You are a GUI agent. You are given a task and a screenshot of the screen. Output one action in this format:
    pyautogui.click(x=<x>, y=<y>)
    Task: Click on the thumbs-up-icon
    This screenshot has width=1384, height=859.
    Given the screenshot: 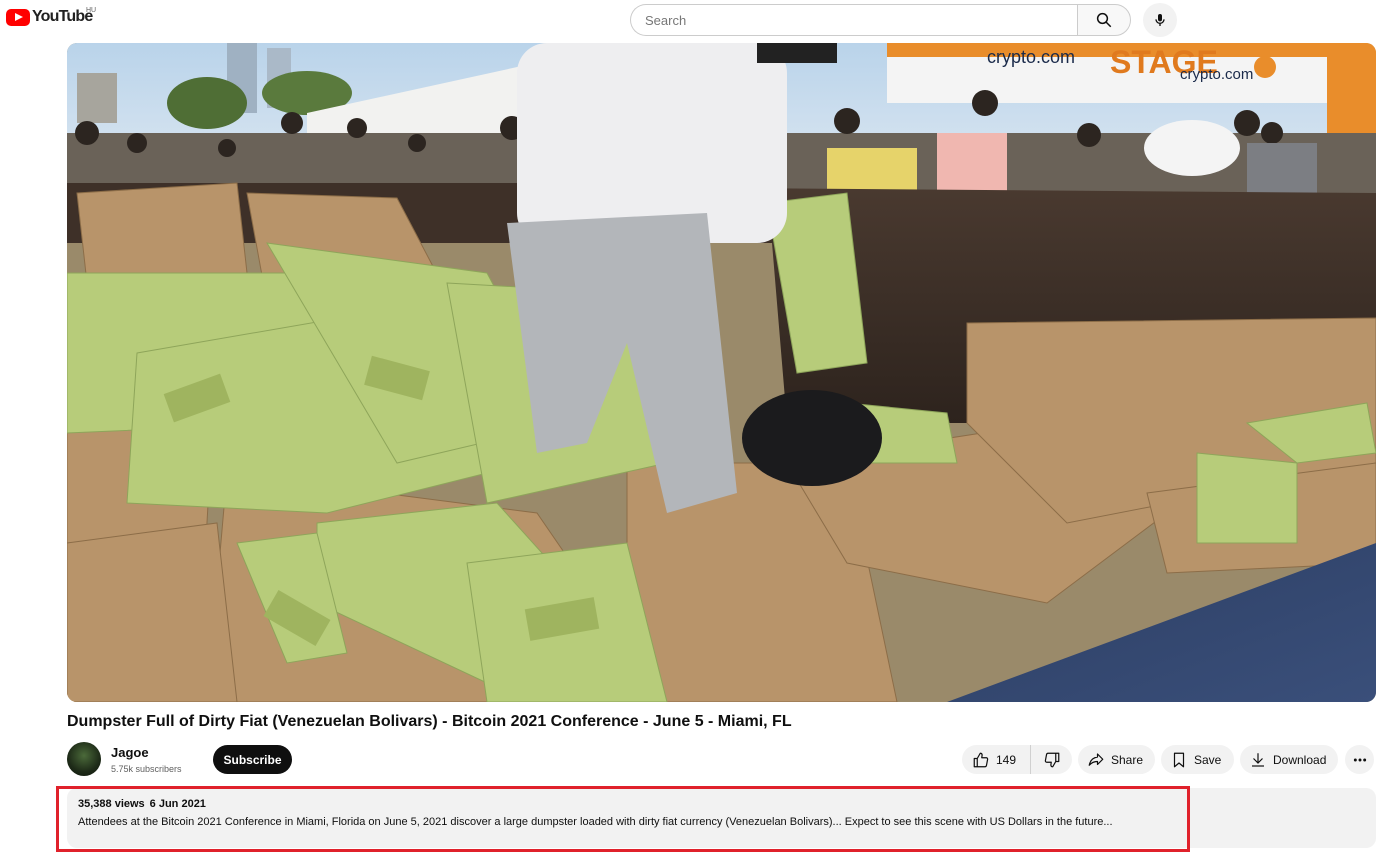 What is the action you would take?
    pyautogui.click(x=981, y=759)
    